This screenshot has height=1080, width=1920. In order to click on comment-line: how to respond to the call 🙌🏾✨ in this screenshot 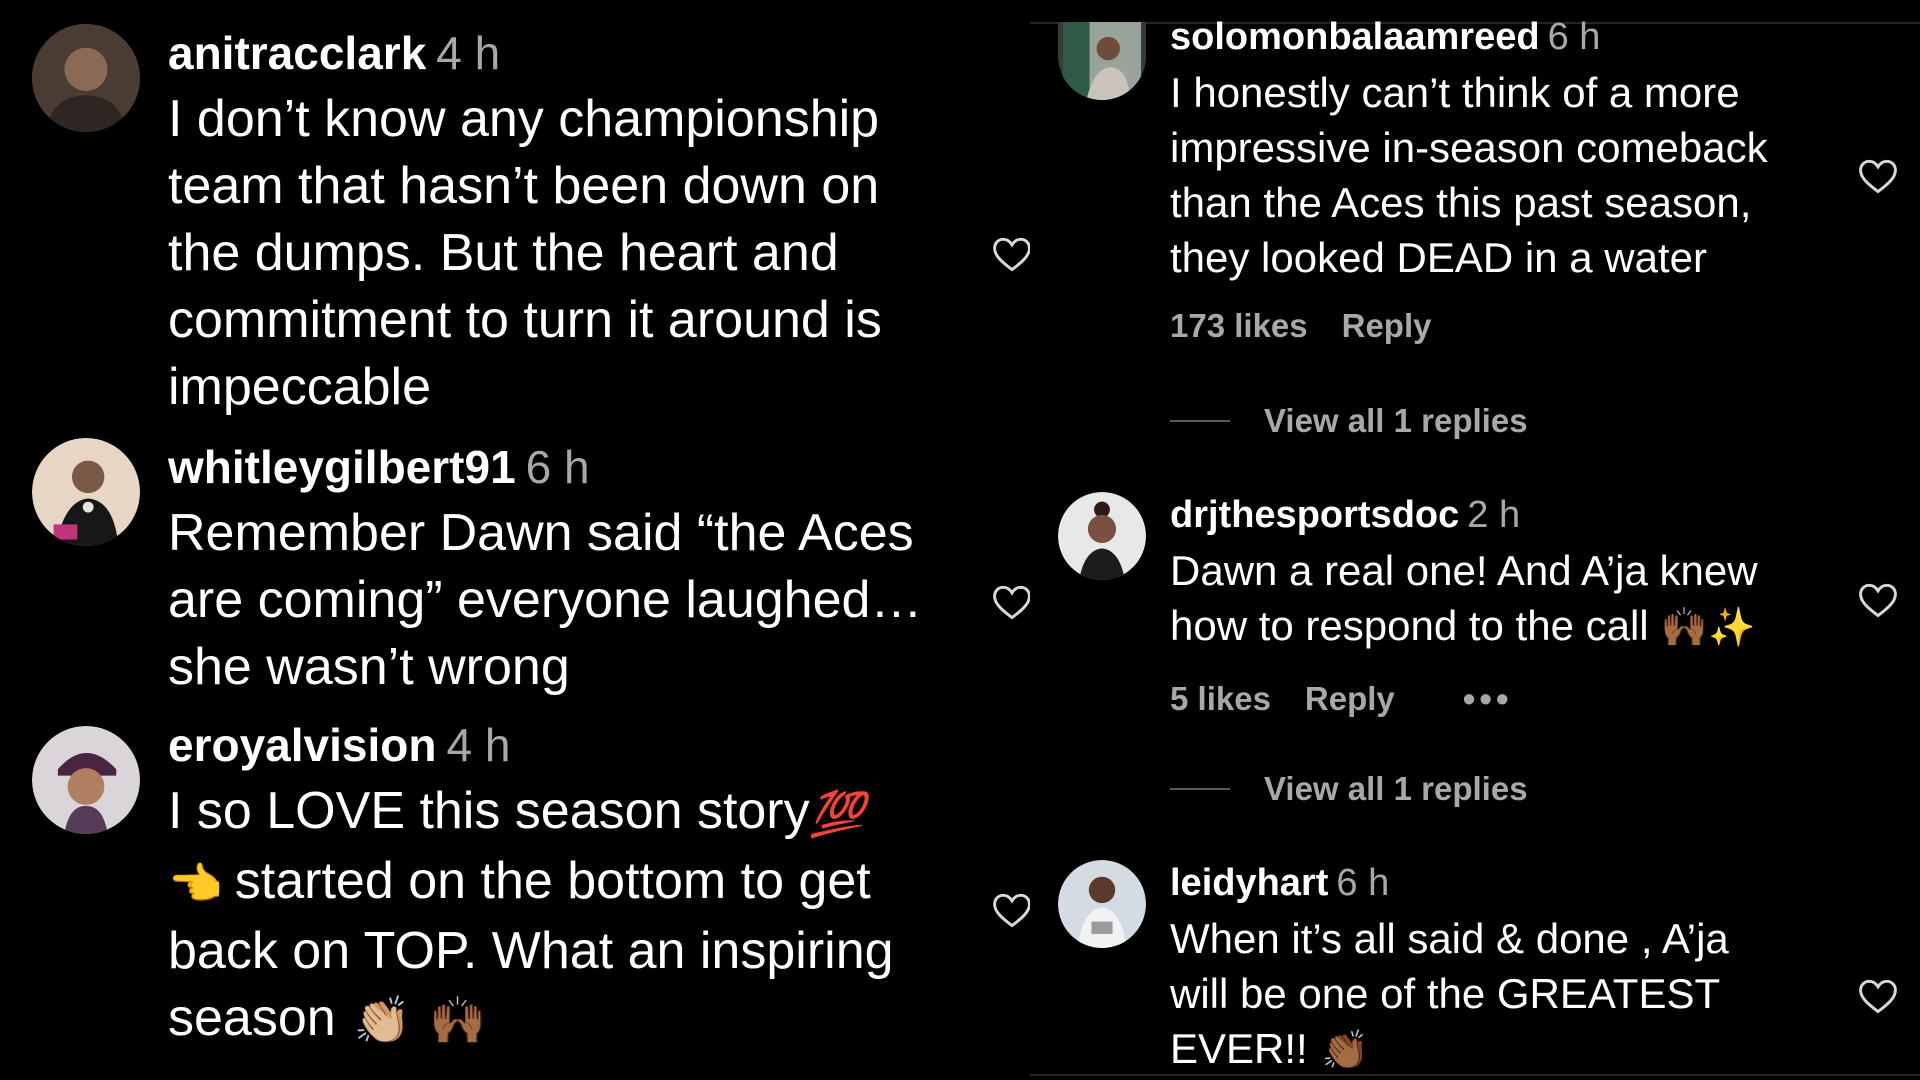, I will do `click(1520, 627)`.